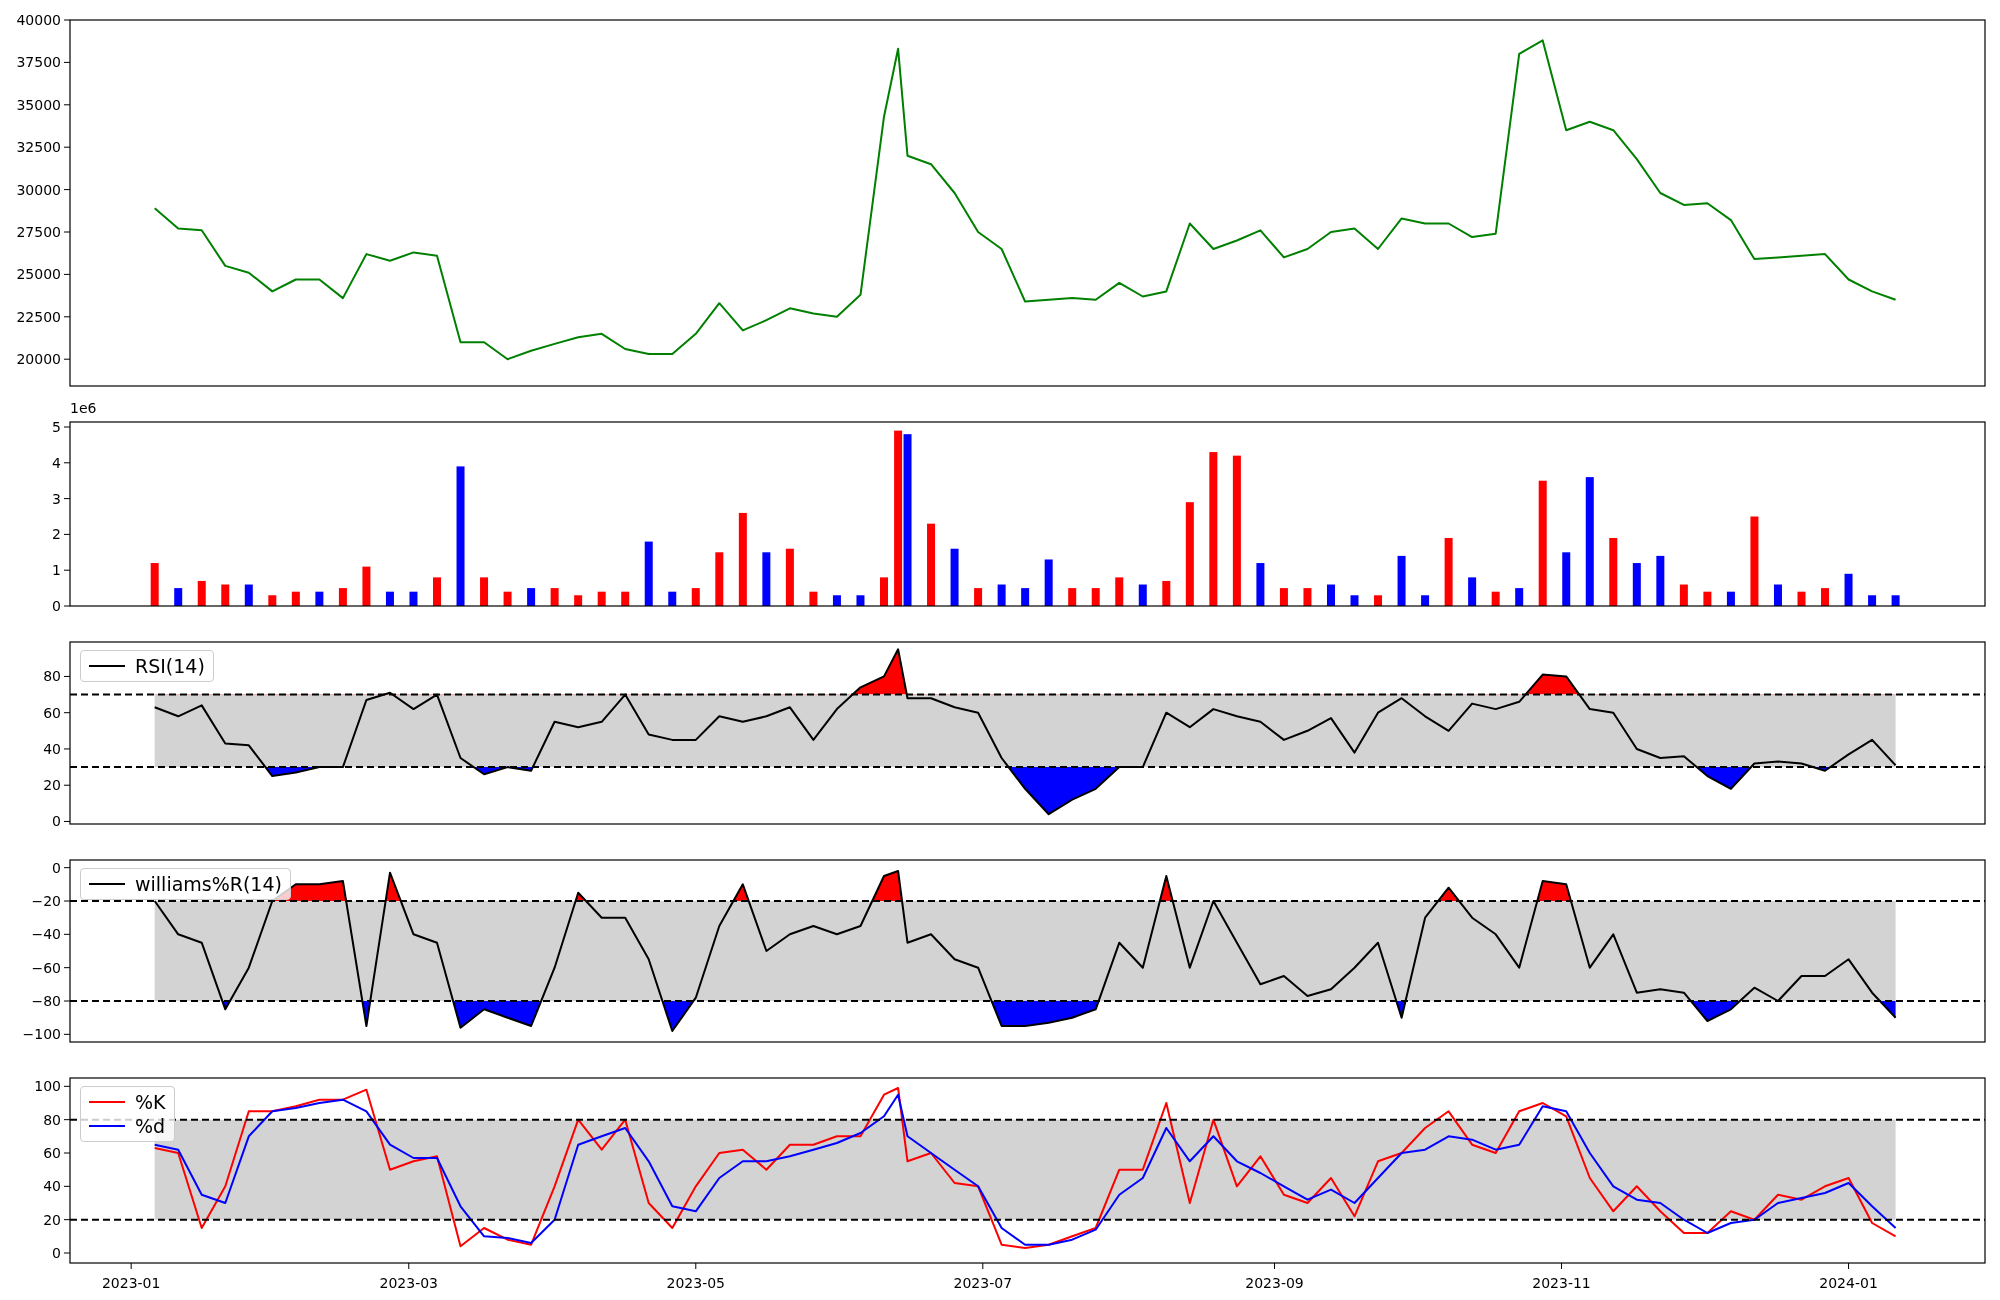  Describe the element at coordinates (1848, 1283) in the screenshot. I see `axis-tick-label: 2024-01` at that location.